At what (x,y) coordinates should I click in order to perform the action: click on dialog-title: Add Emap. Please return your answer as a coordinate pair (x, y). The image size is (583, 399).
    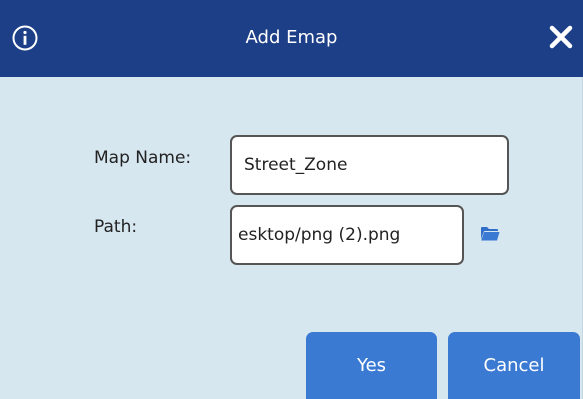
    Looking at the image, I should click on (291, 37).